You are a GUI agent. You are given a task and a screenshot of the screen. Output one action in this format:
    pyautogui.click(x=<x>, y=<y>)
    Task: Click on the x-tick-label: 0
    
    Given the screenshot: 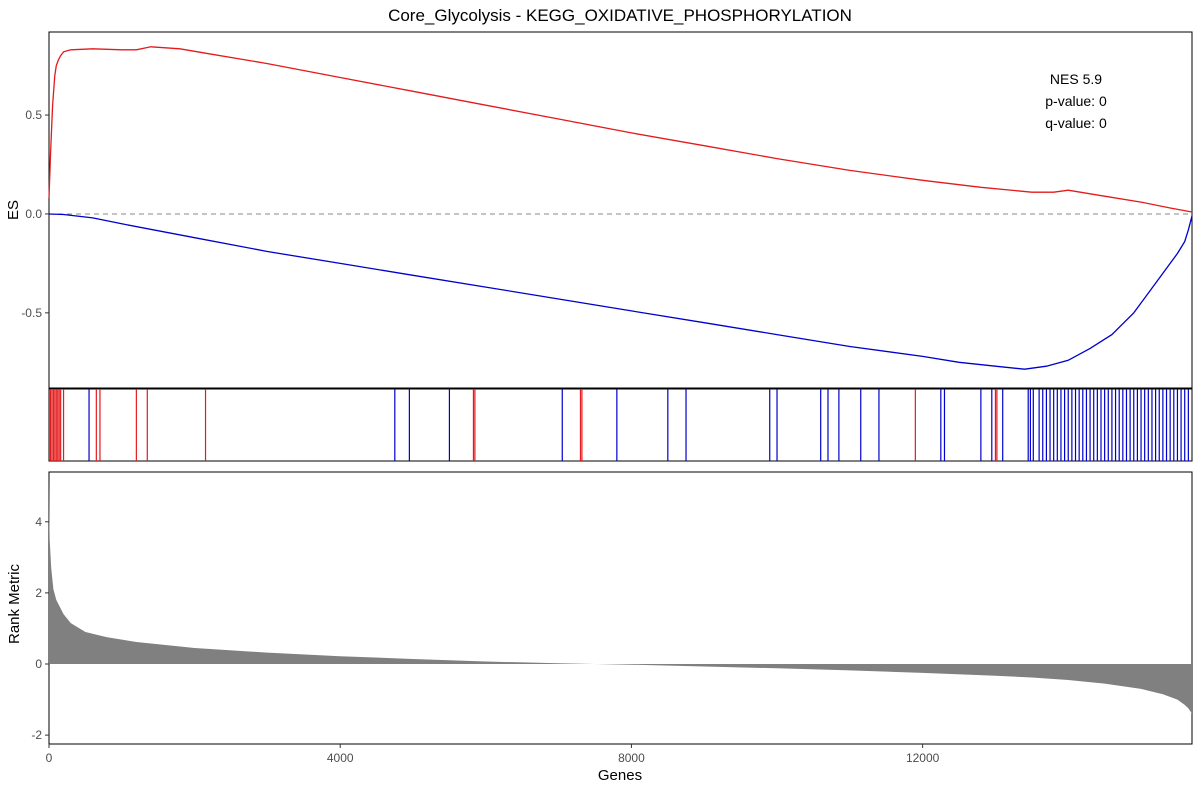 What is the action you would take?
    pyautogui.click(x=49, y=758)
    